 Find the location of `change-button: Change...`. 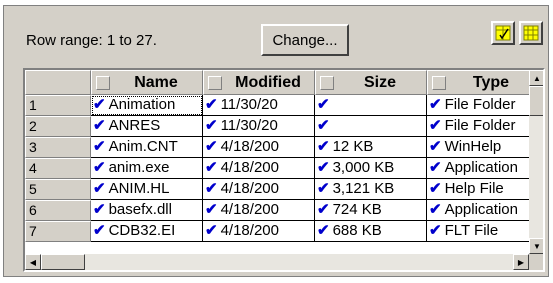

change-button: Change... is located at coordinates (305, 40).